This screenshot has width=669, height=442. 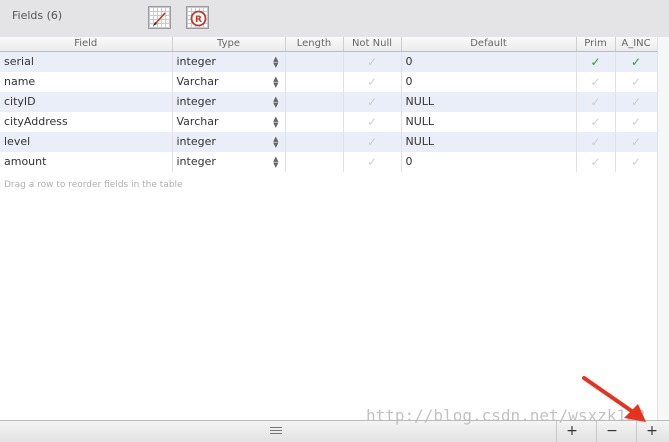 What do you see at coordinates (86, 142) in the screenshot?
I see `cell-field: level` at bounding box center [86, 142].